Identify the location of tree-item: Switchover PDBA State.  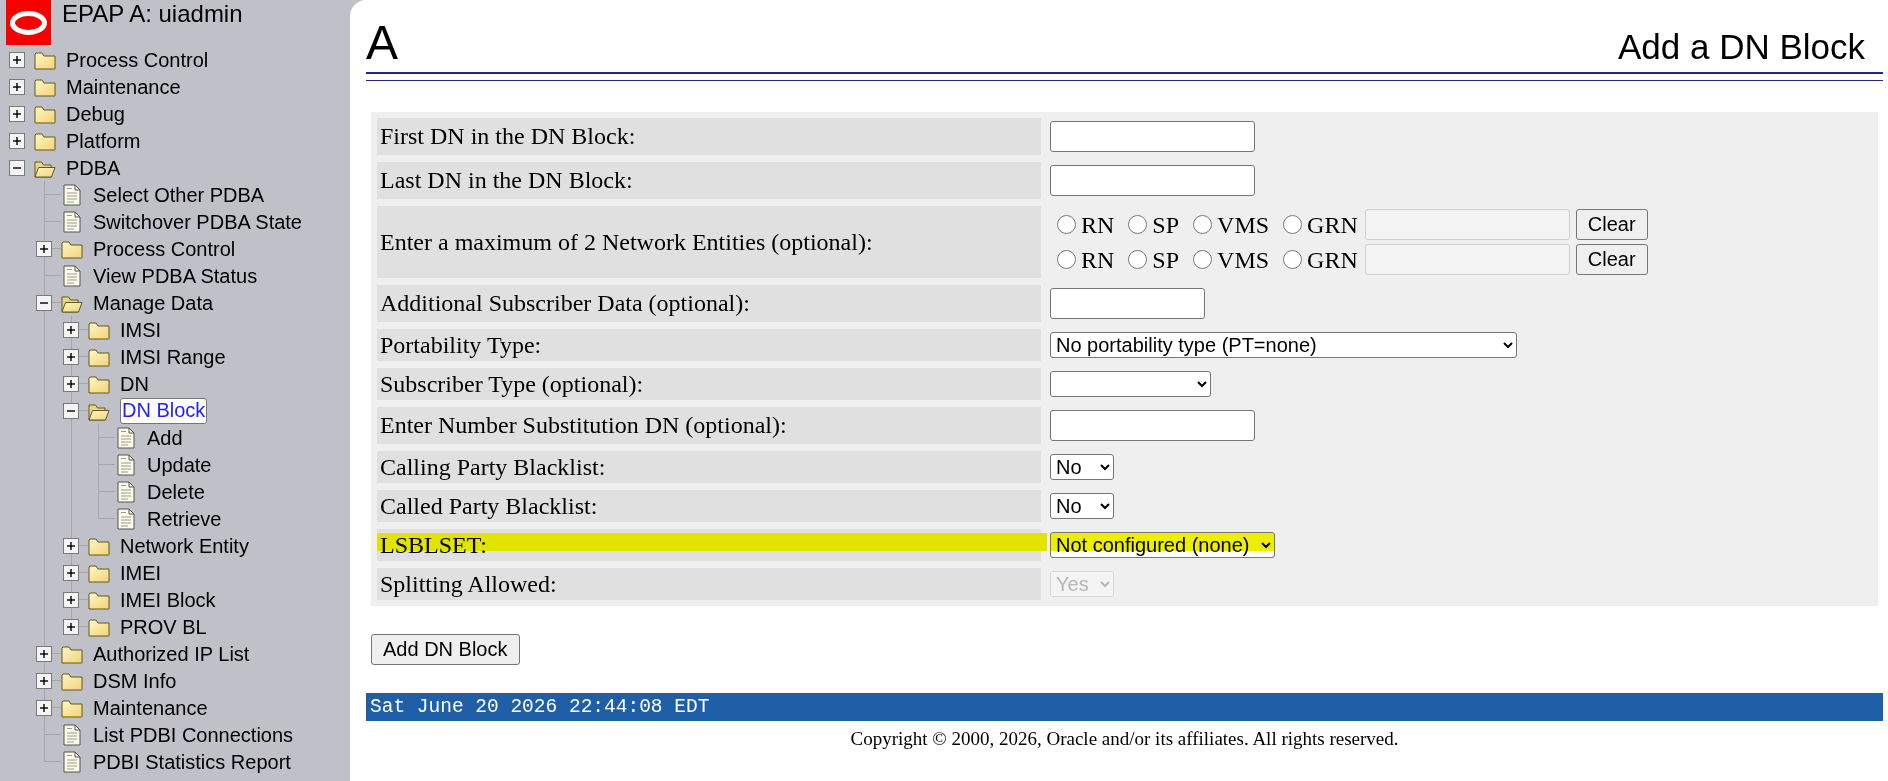
(197, 221).